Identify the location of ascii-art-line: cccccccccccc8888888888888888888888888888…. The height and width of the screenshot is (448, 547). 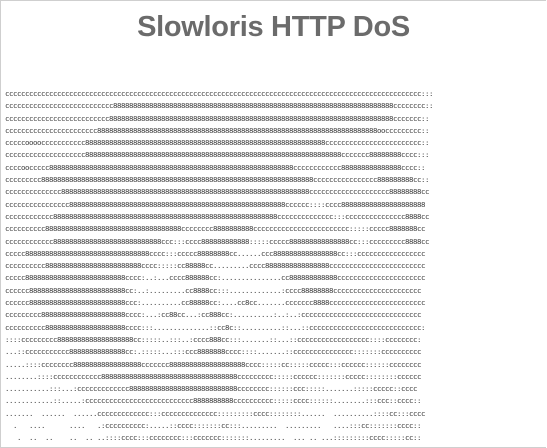
(217, 216).